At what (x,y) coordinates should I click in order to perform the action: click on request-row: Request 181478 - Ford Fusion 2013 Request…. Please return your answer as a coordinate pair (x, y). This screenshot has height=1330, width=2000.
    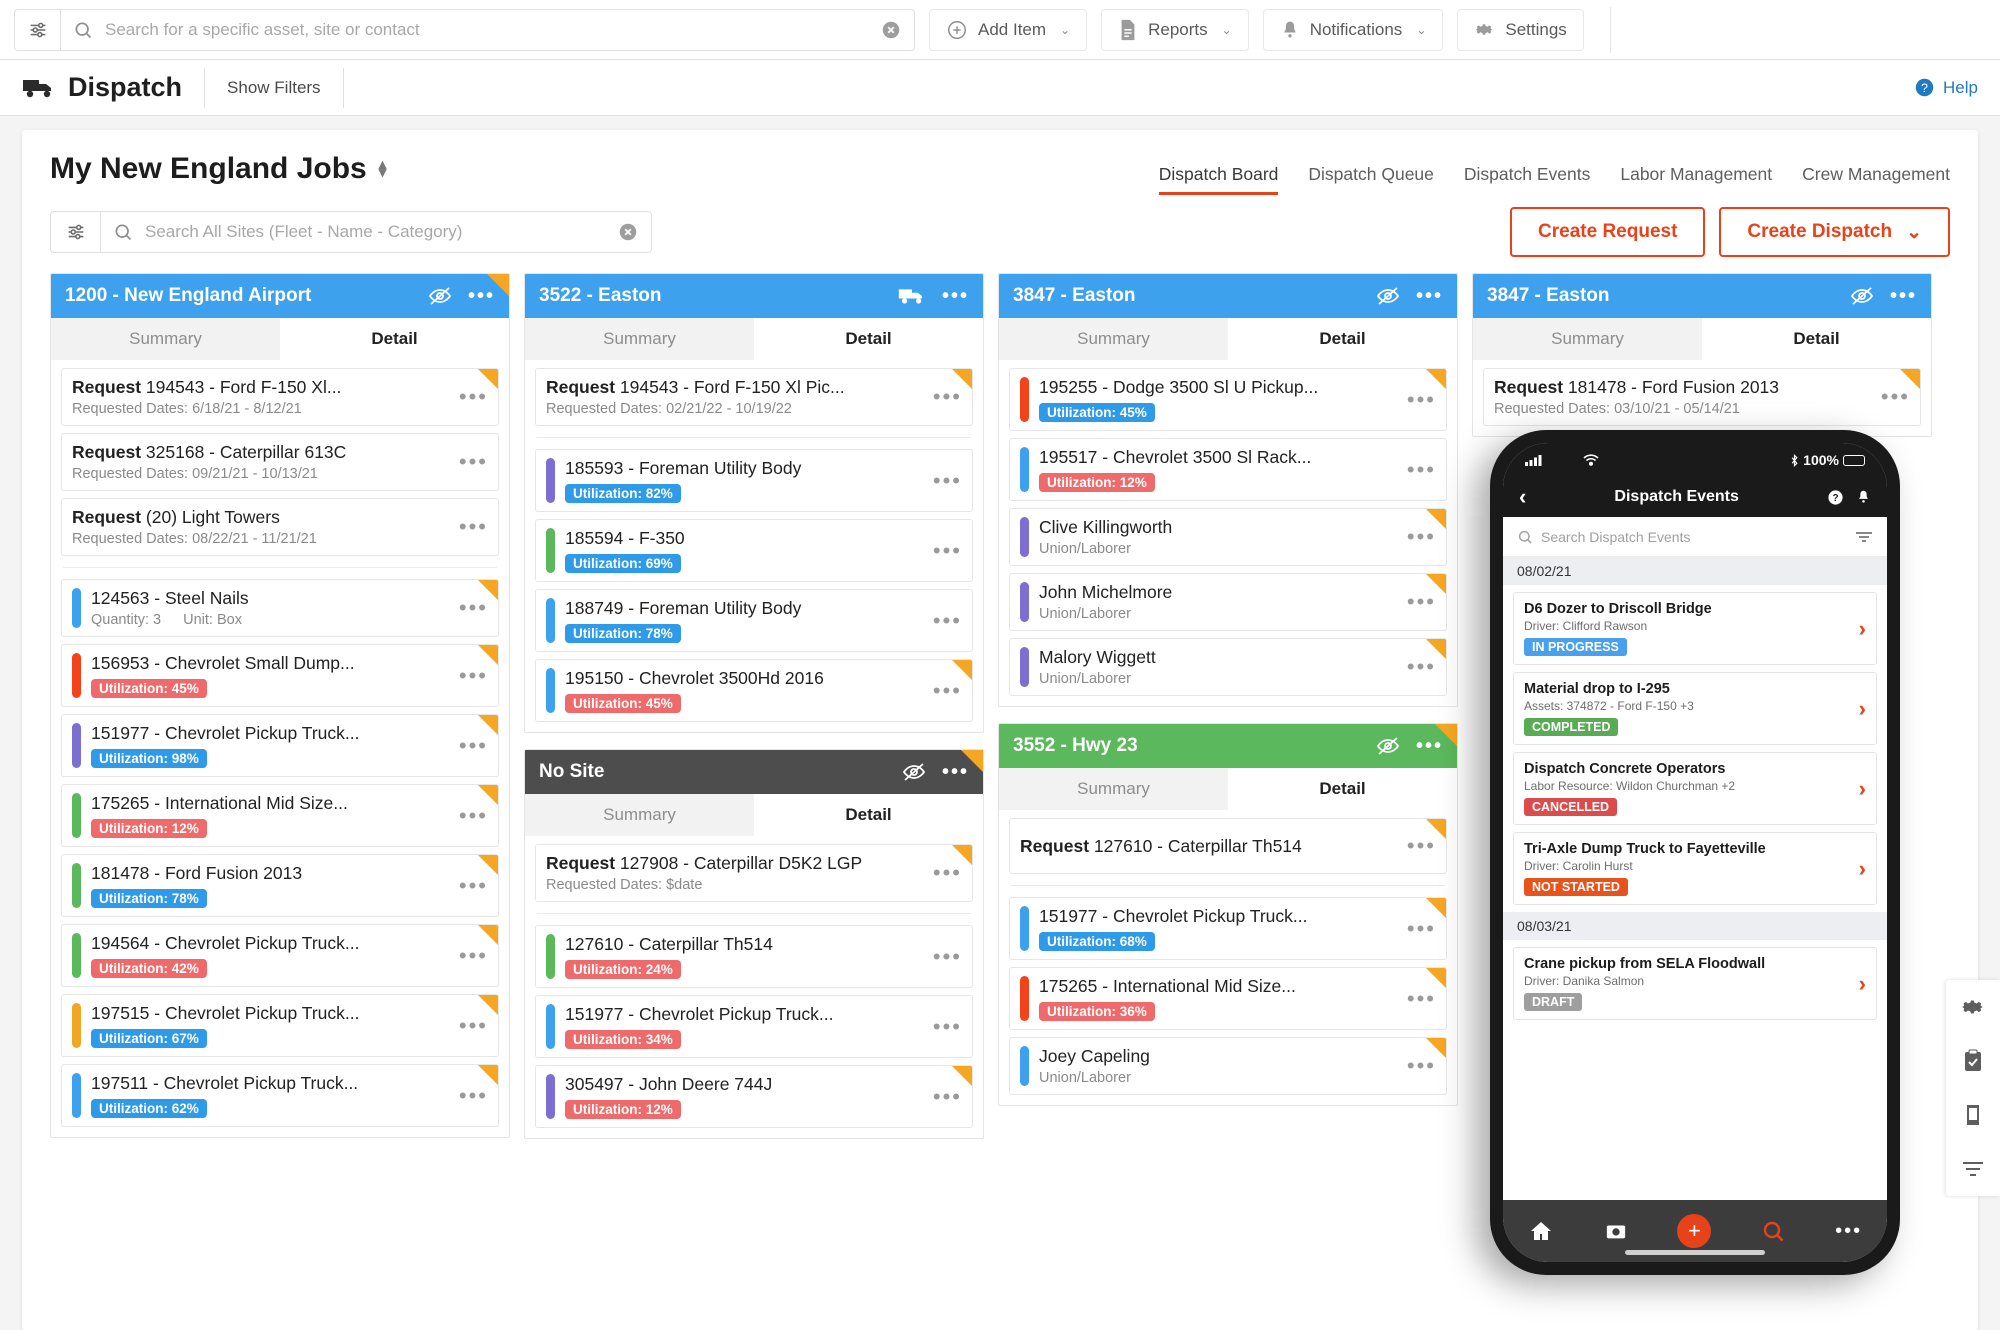
    Looking at the image, I should click on (1702, 397).